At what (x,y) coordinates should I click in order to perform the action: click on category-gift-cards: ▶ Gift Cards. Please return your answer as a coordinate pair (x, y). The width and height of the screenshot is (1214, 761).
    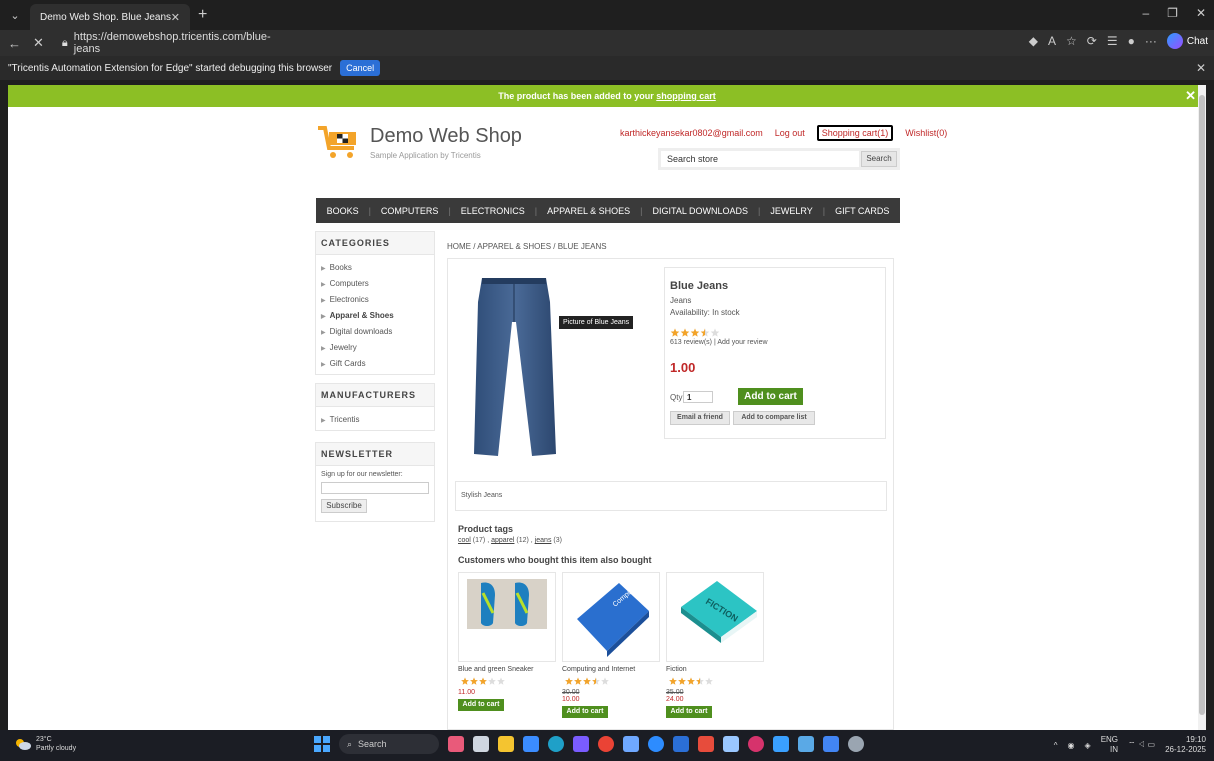
    Looking at the image, I should click on (375, 364).